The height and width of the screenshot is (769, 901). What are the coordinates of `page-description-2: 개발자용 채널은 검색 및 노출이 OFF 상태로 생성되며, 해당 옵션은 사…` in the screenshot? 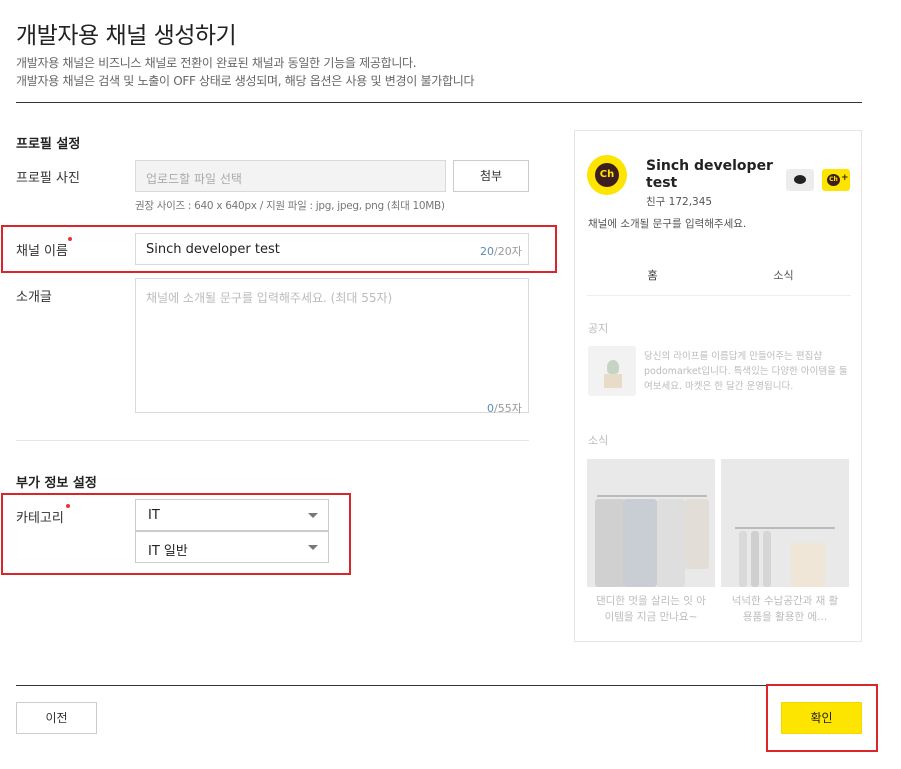 It's located at (245, 81).